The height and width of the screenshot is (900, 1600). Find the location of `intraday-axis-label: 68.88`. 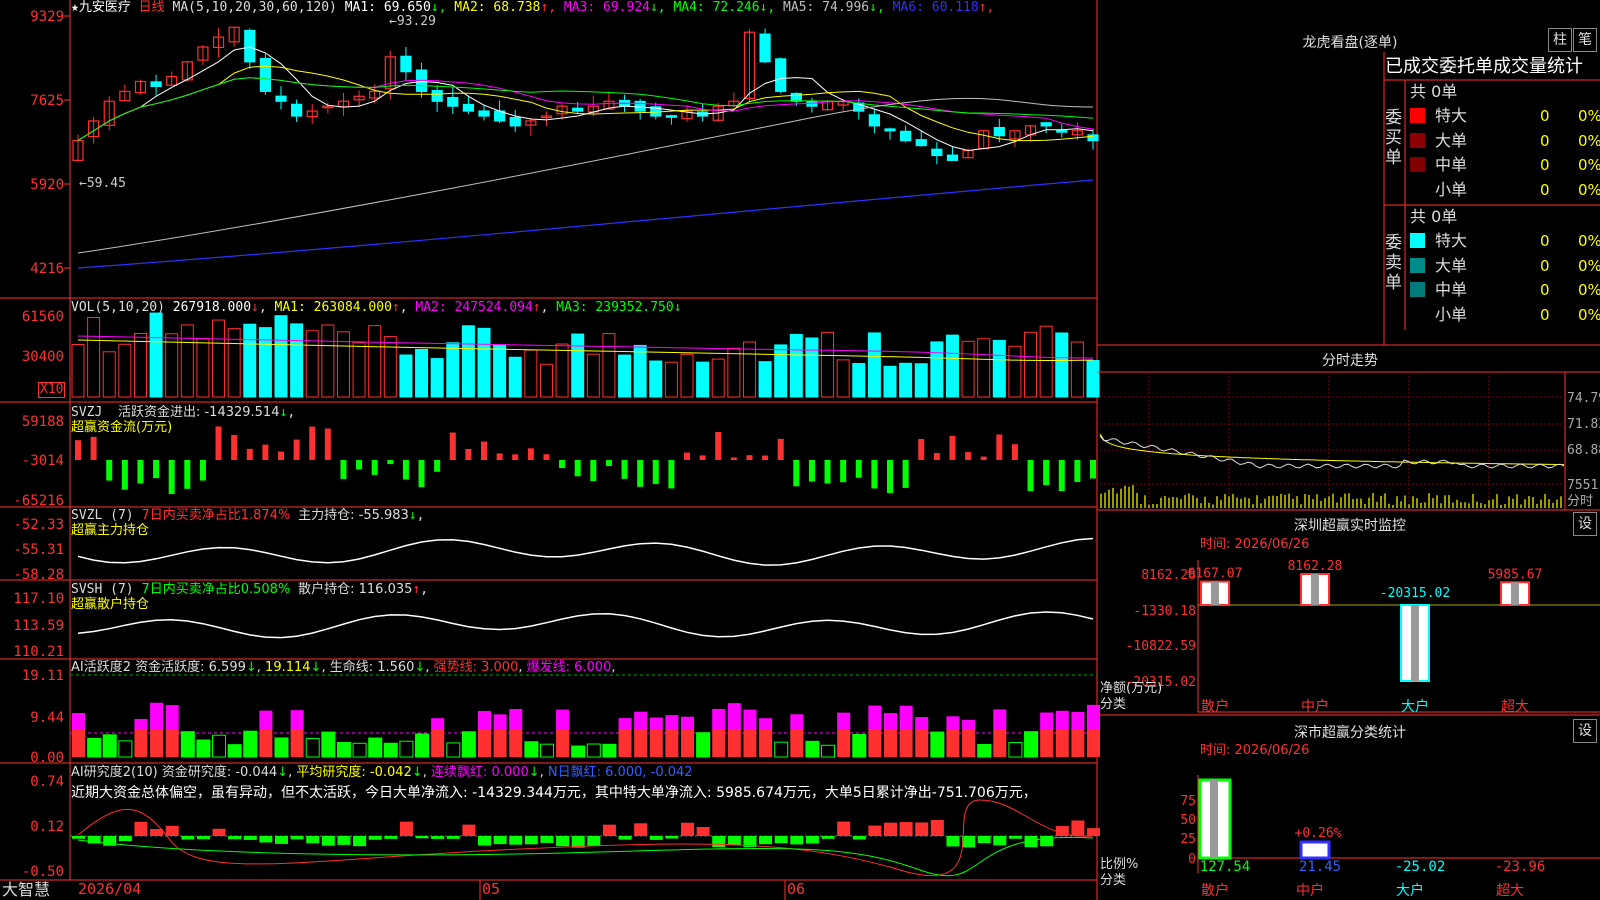

intraday-axis-label: 68.88 is located at coordinates (1583, 450).